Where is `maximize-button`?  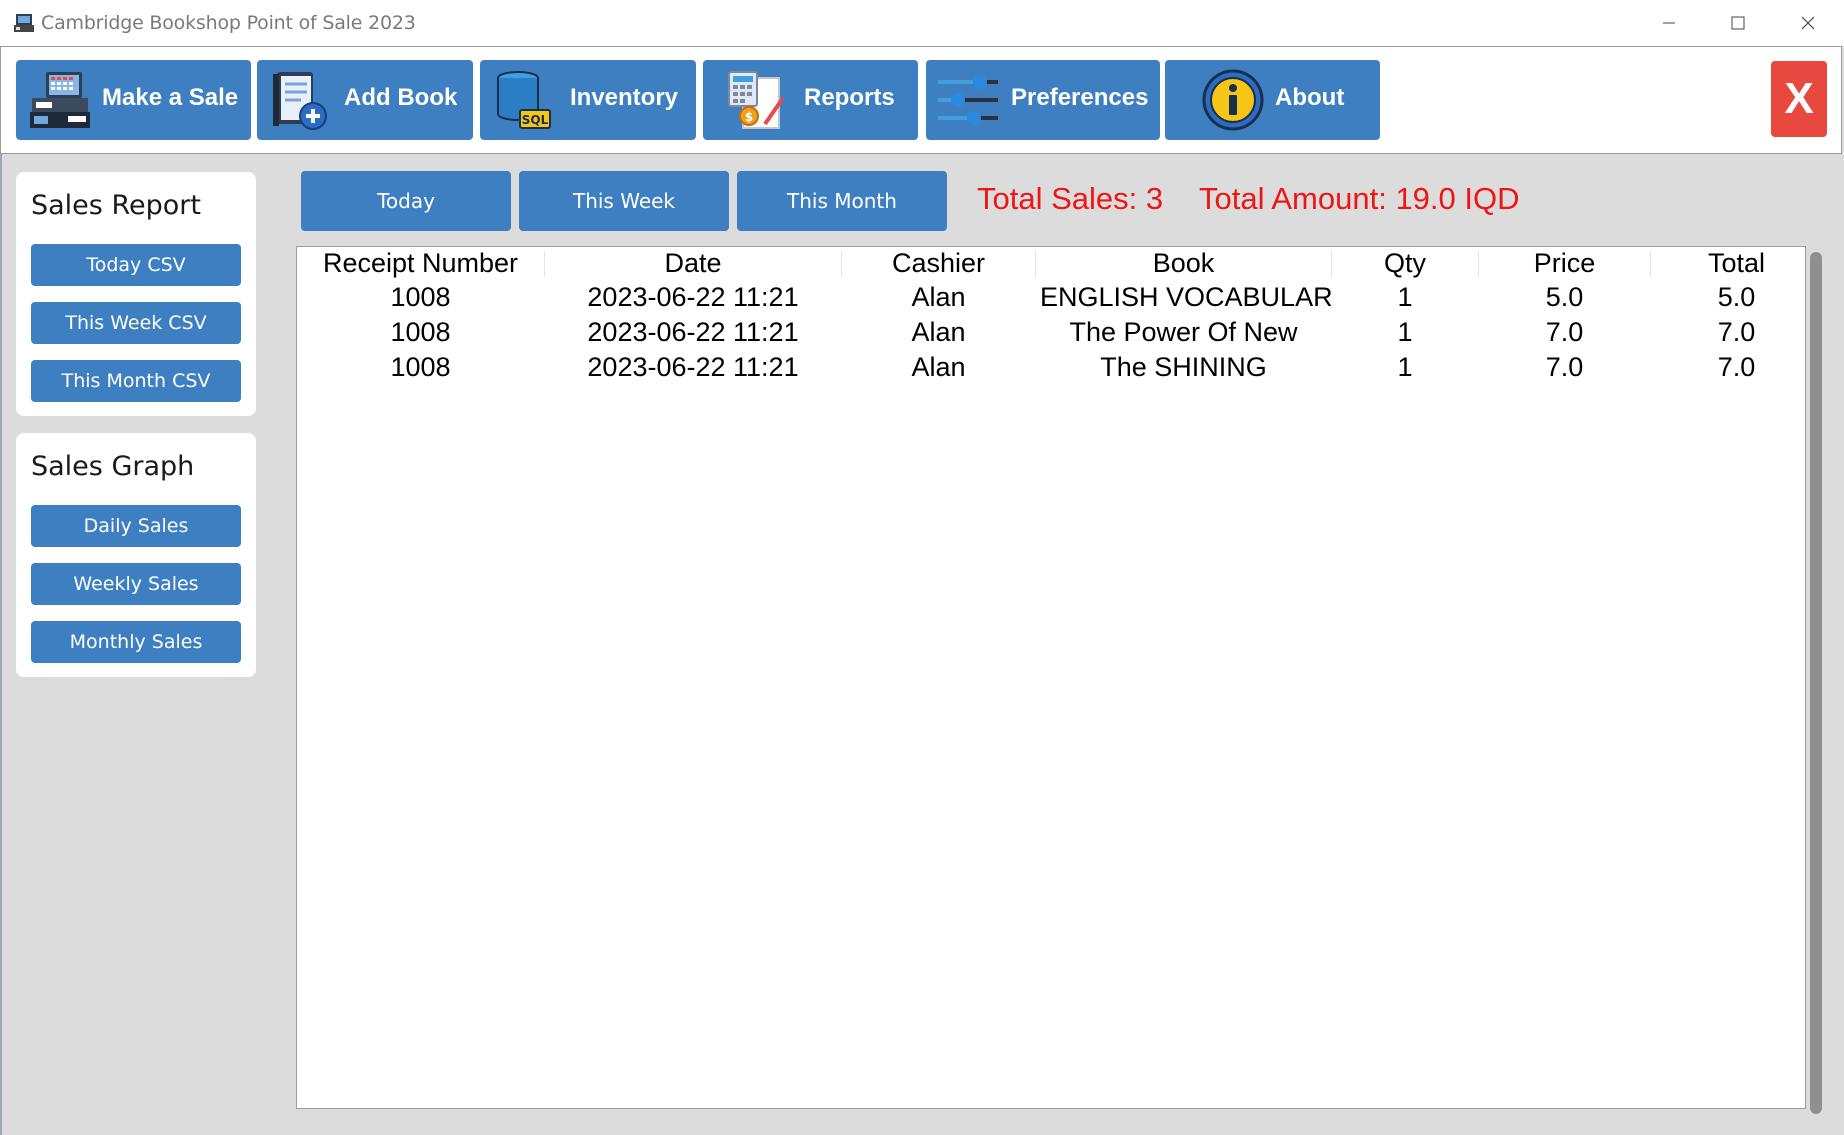
maximize-button is located at coordinates (1738, 23).